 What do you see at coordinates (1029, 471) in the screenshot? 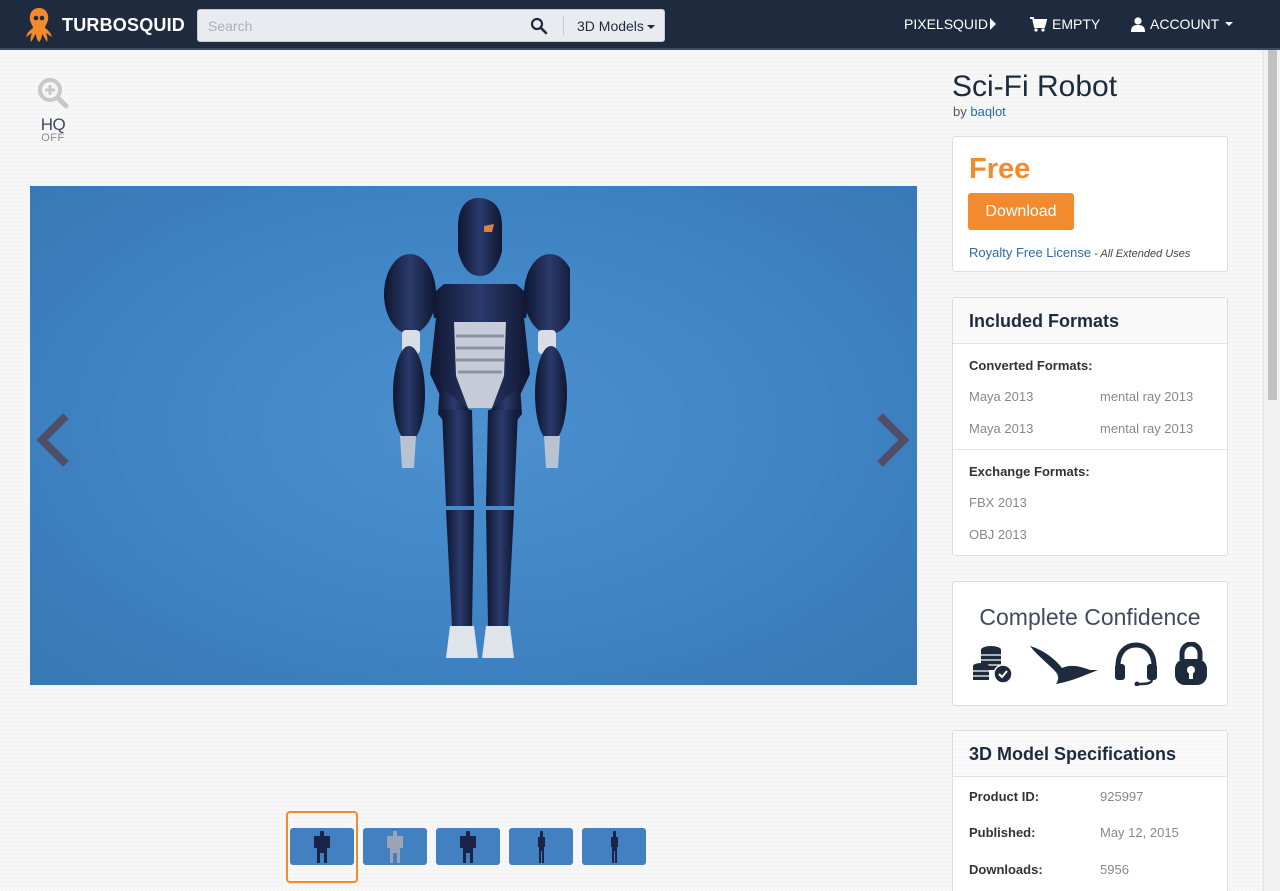
I see `exchange-formats-label: Exchange Formats:` at bounding box center [1029, 471].